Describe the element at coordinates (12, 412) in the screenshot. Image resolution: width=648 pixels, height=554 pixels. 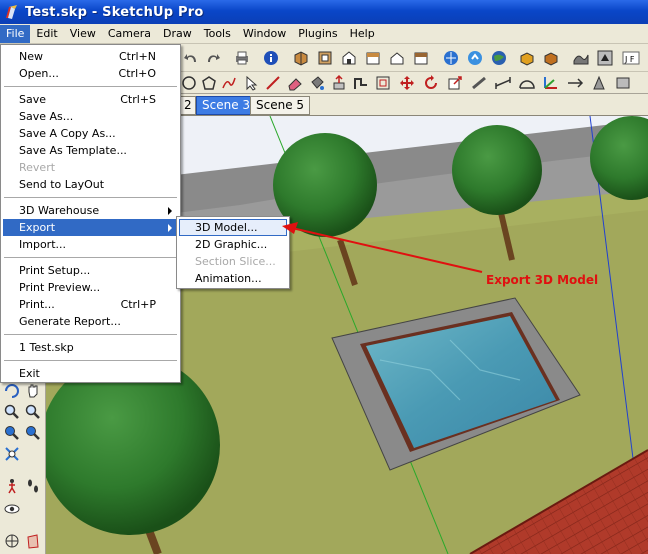
I see `zoom-tool-icon` at that location.